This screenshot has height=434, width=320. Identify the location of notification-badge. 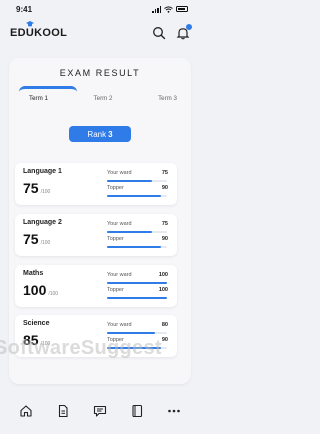
(189, 27).